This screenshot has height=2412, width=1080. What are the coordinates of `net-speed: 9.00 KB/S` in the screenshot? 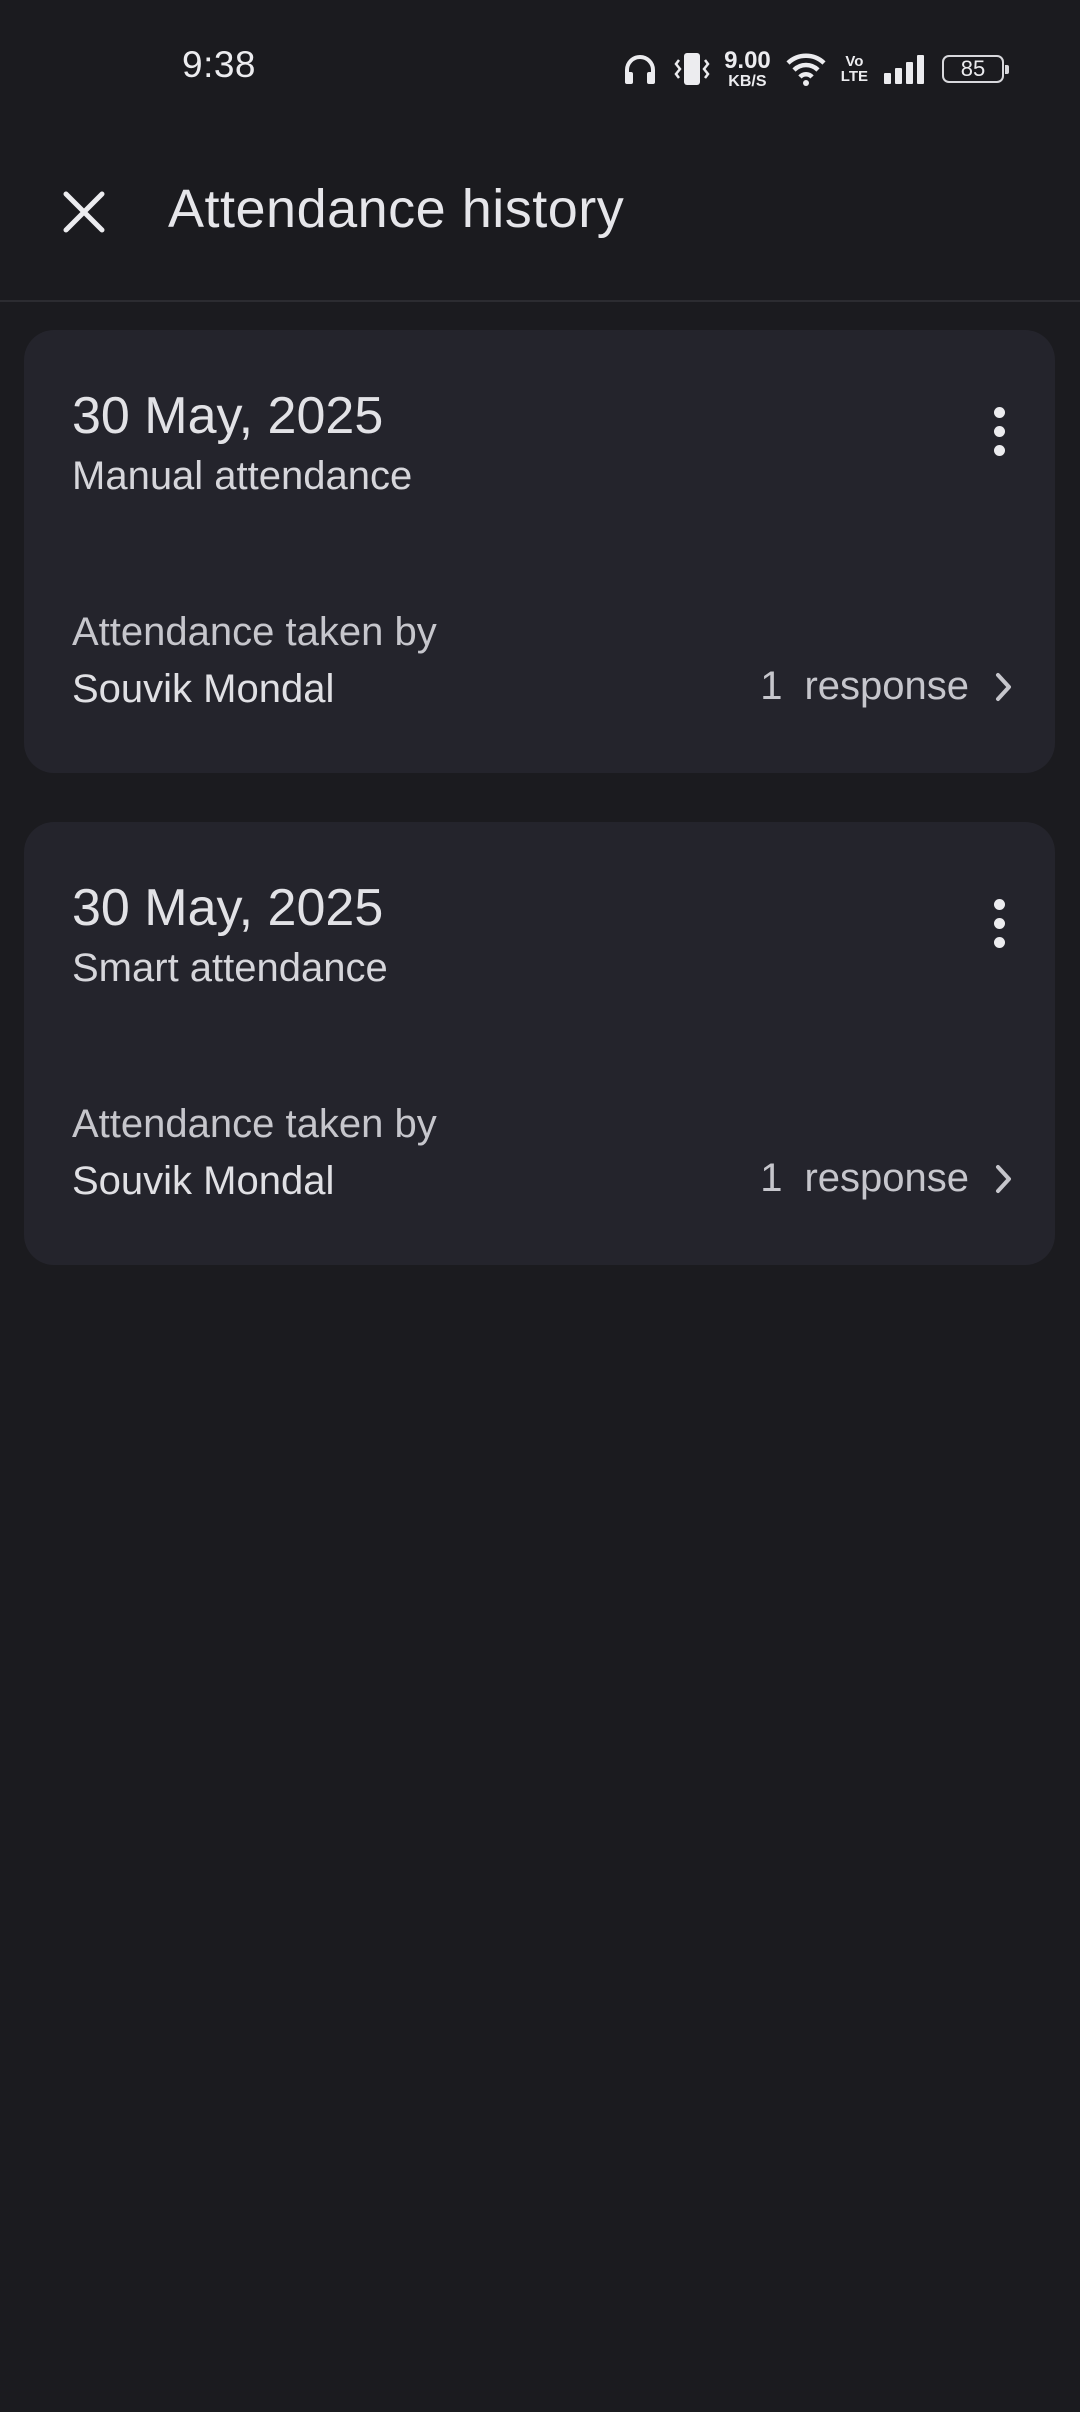 It's located at (747, 68).